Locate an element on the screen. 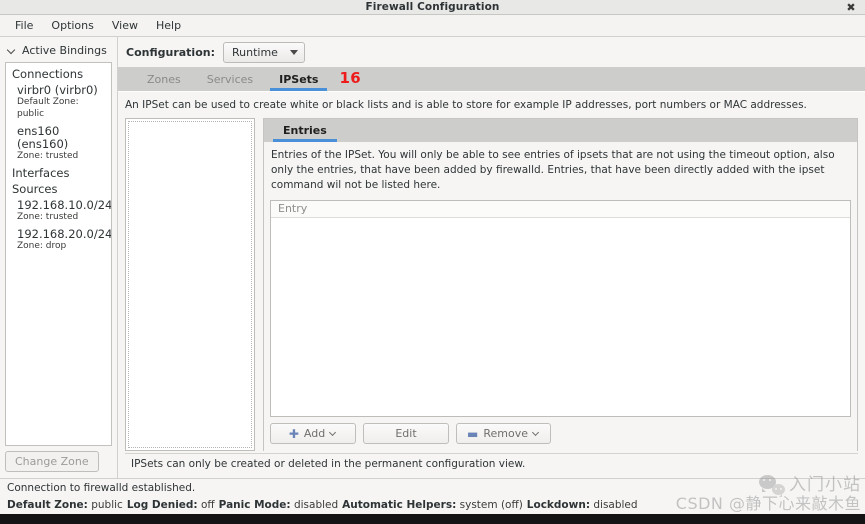 This screenshot has width=865, height=524. menu-item-file: File is located at coordinates (24, 25).